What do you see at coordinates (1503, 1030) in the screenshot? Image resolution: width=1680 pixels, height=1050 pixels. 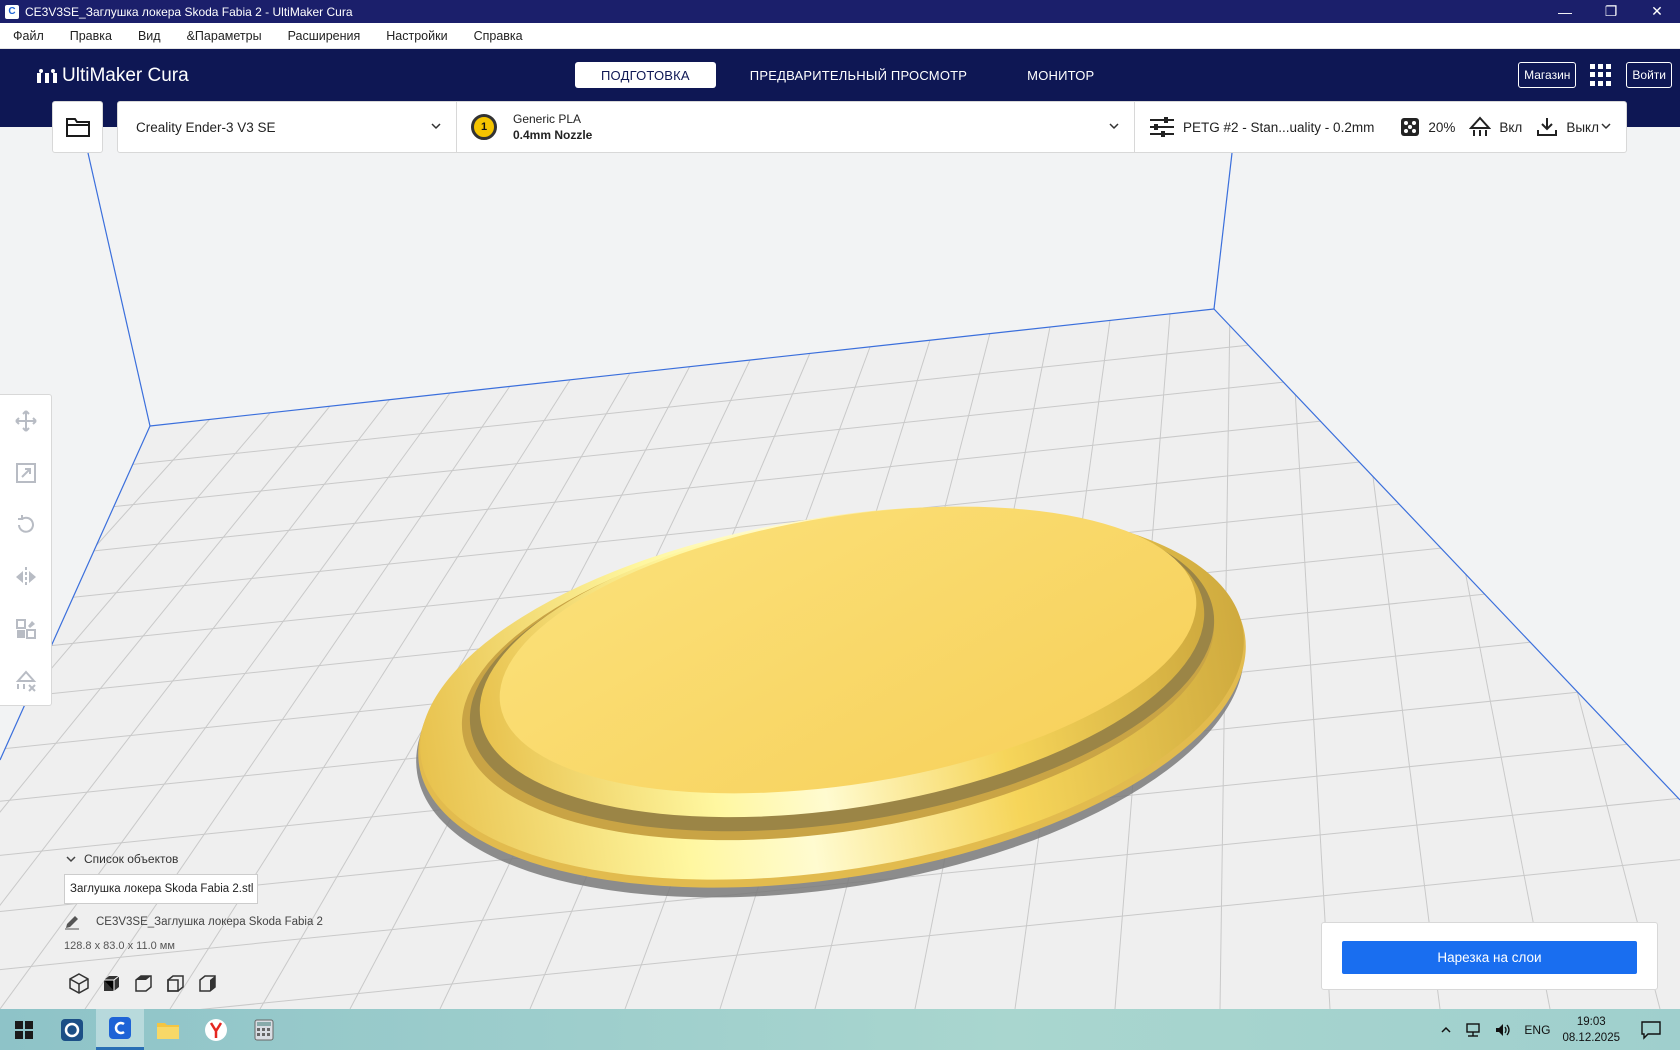 I see `volume-icon` at bounding box center [1503, 1030].